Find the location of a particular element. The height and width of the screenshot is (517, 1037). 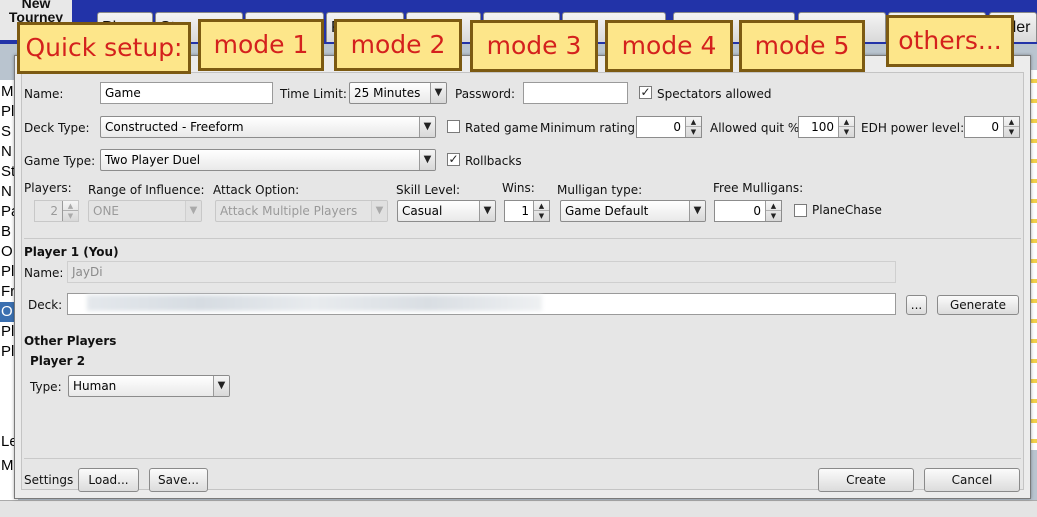

wins-label: Wins: is located at coordinates (518, 188).